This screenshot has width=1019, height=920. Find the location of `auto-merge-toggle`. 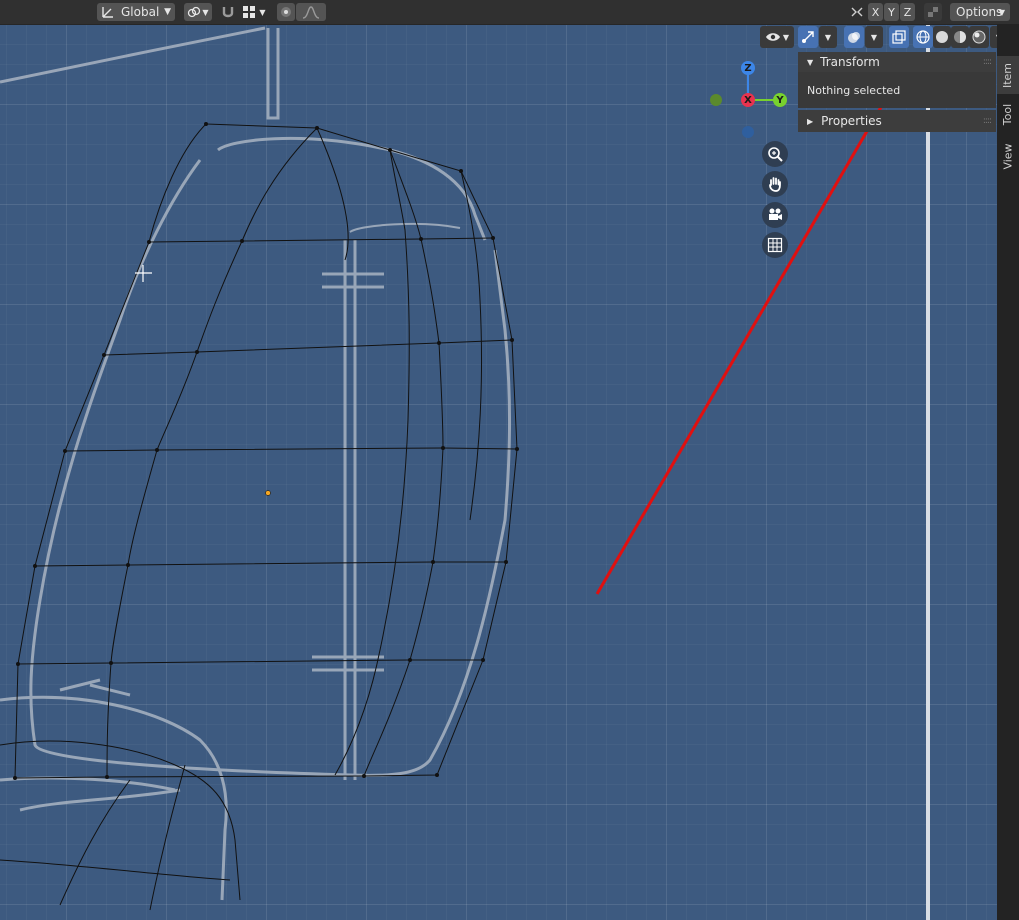

auto-merge-toggle is located at coordinates (933, 12).